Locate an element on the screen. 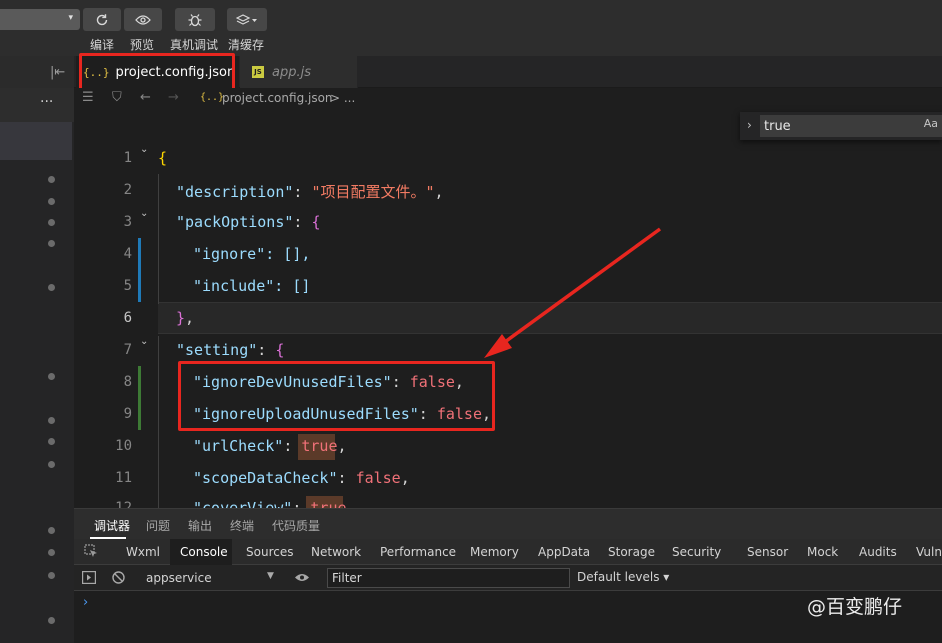 This screenshot has width=942, height=643. line-number: 12 is located at coordinates (123, 504).